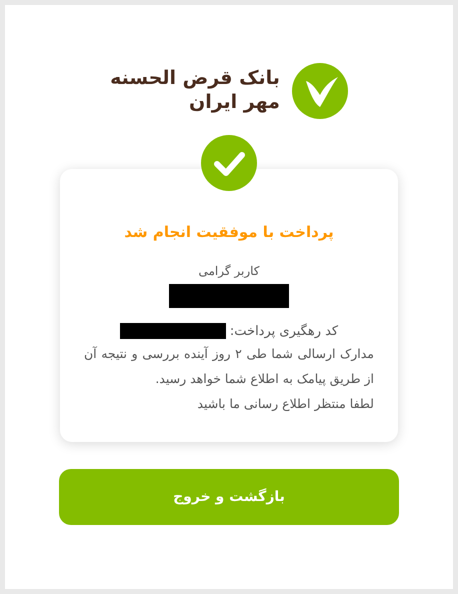 This screenshot has height=594, width=458. I want to click on back-exit-button: بازگشت و خروج, so click(229, 497).